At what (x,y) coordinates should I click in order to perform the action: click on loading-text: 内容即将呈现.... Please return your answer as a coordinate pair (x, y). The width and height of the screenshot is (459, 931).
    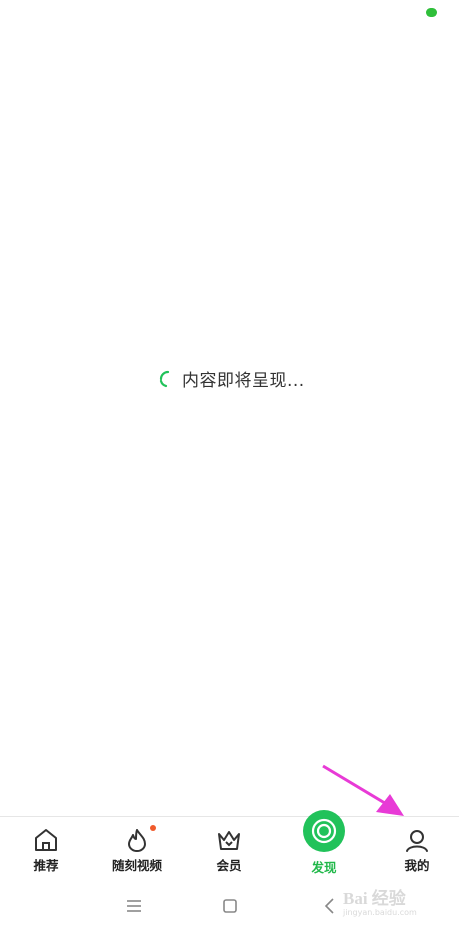
    Looking at the image, I should click on (243, 381).